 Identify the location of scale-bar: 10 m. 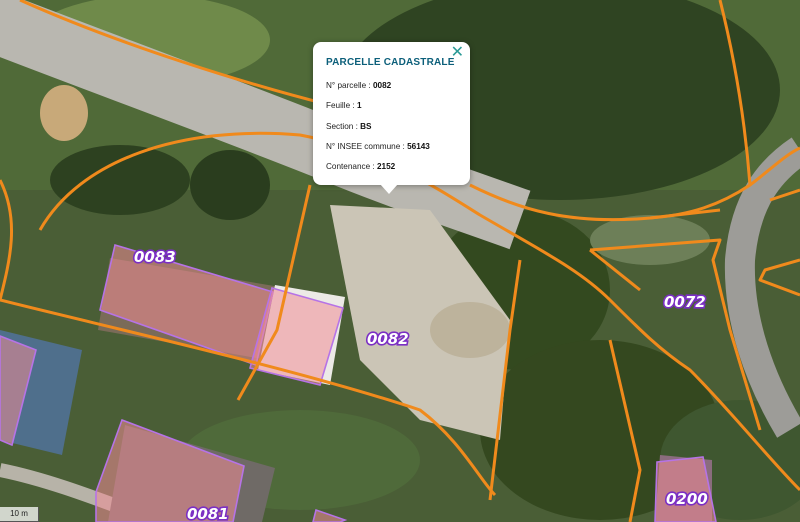
(19, 514).